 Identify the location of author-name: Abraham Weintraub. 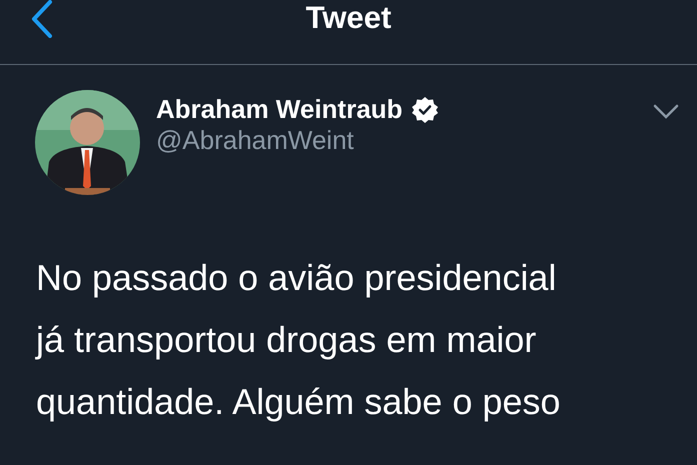
(279, 110).